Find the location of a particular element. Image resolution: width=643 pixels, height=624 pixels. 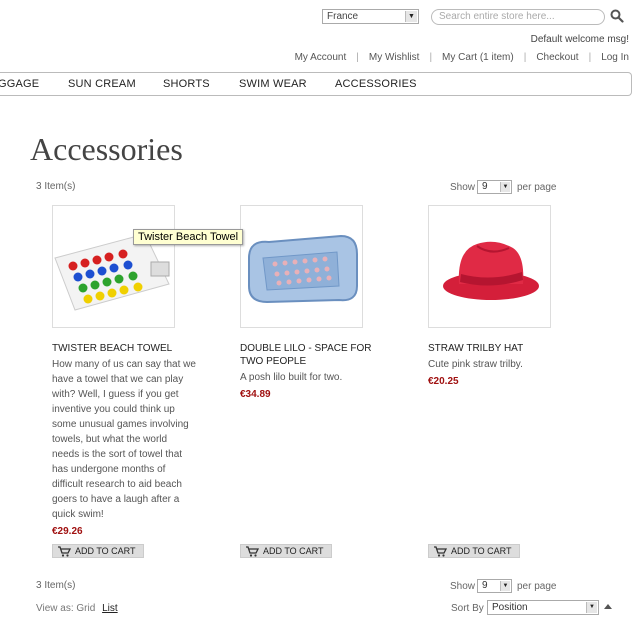

country-select: France ▼ is located at coordinates (370, 16).